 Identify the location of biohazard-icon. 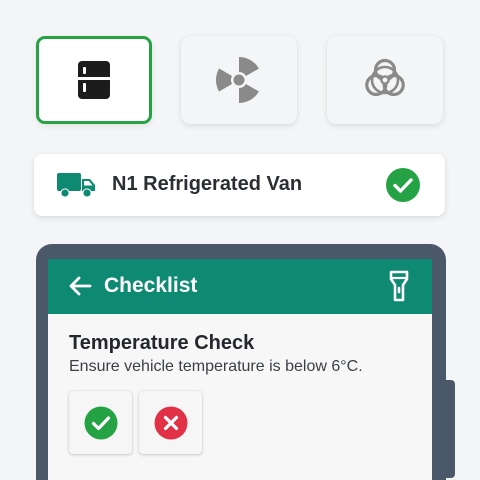
(385, 77).